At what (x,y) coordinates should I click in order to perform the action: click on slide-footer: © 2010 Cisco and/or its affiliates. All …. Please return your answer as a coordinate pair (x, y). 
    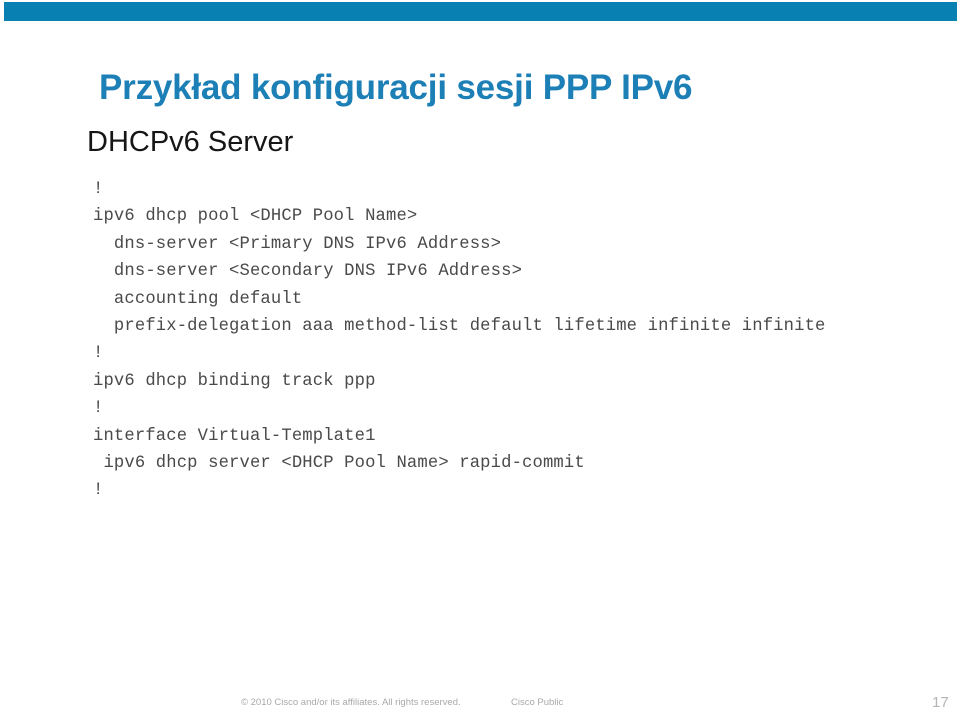
    Looking at the image, I should click on (480, 704).